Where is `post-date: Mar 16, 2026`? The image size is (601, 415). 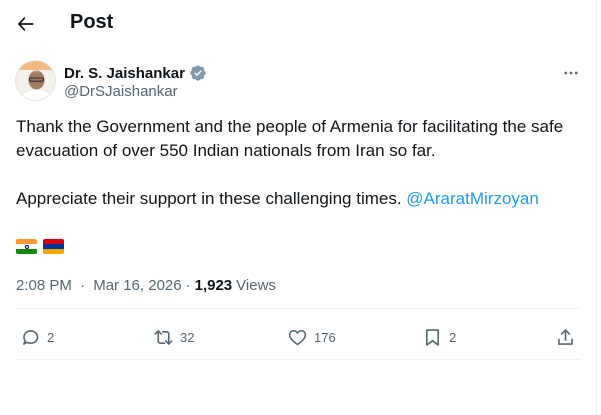
post-date: Mar 16, 2026 is located at coordinates (137, 285).